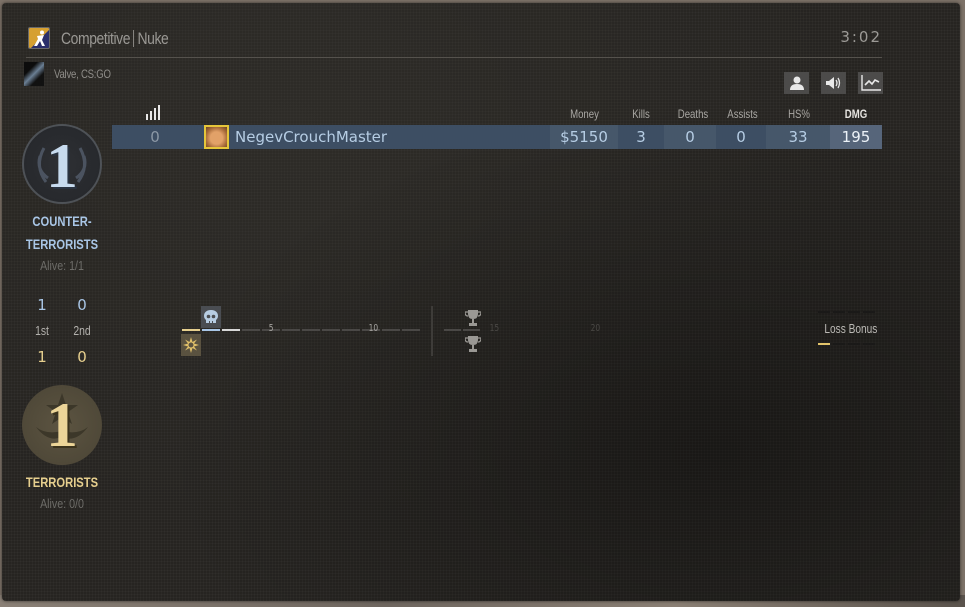  I want to click on map-label: Nuke, so click(153, 38).